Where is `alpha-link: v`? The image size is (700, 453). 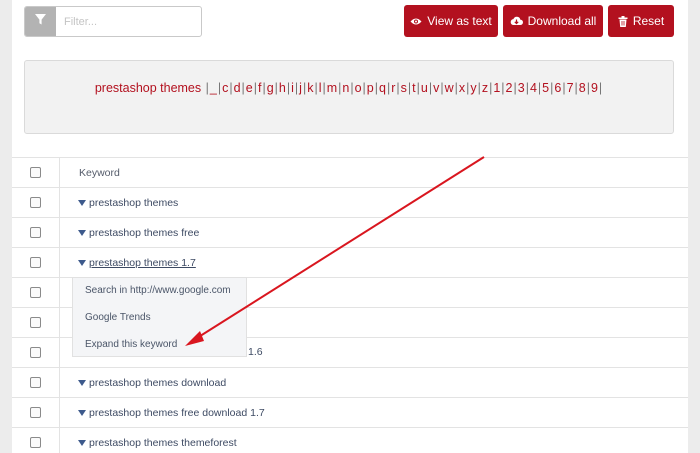 alpha-link: v is located at coordinates (436, 88).